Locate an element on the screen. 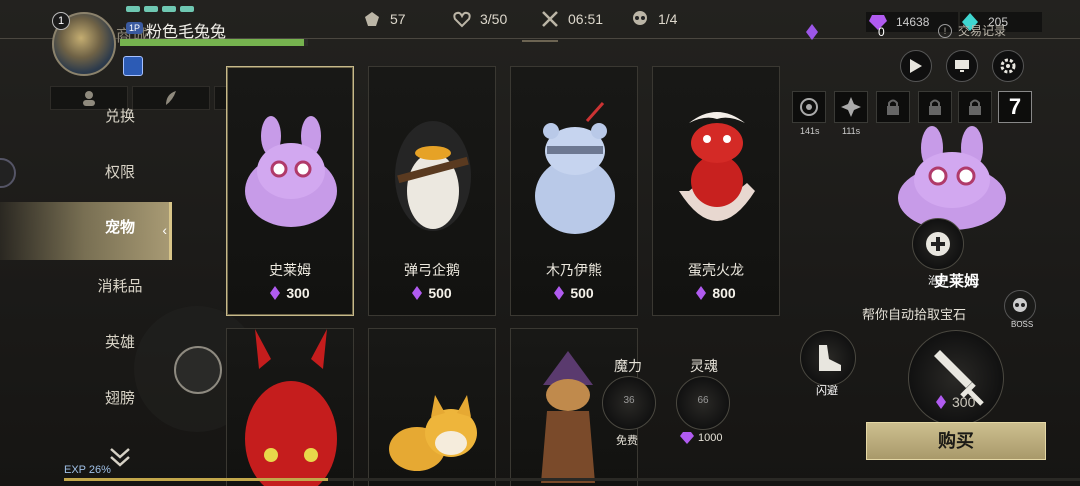 The image size is (1080, 486). menu-consumables: 消耗品 is located at coordinates (120, 287).